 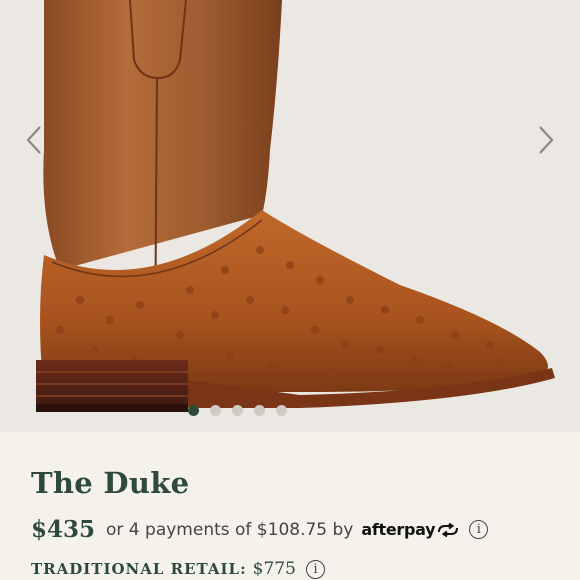 I want to click on previous-image-button, so click(x=34, y=140).